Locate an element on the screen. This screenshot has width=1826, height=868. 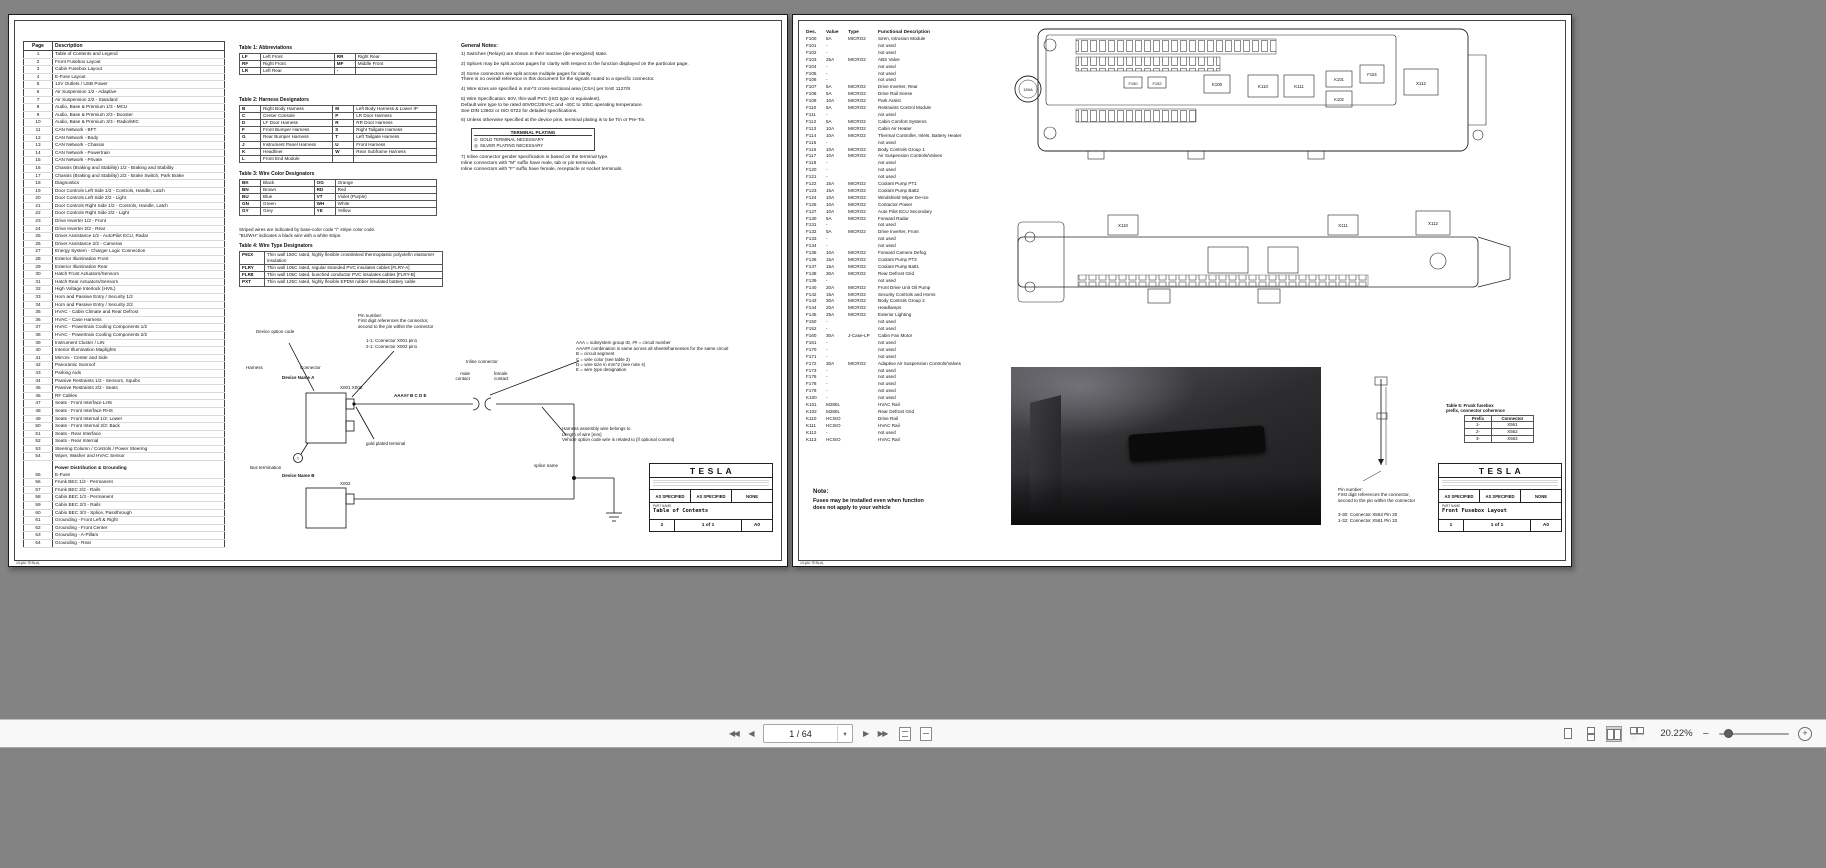
dual-continuous-view-icon is located at coordinates (1637, 733).